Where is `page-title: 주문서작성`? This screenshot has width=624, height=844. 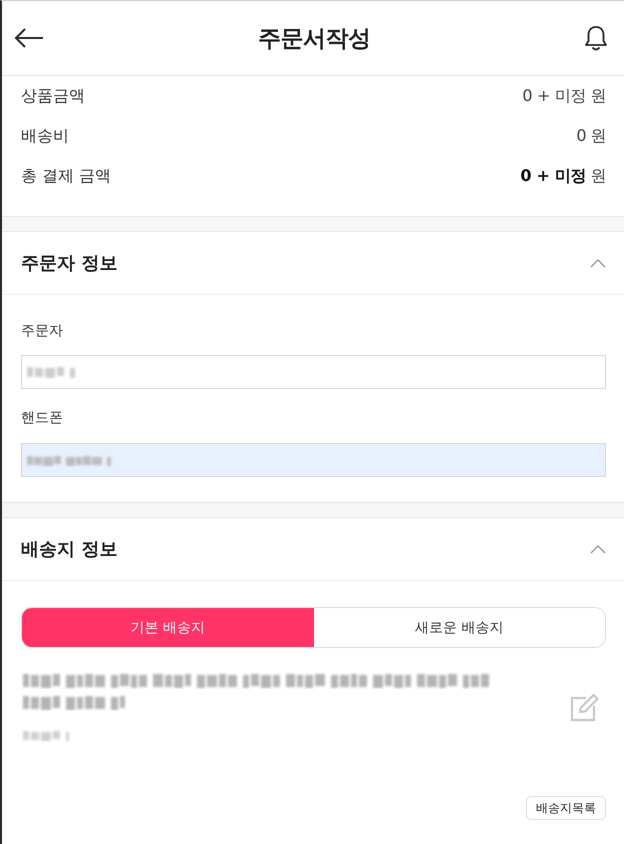
page-title: 주문서작성 is located at coordinates (314, 39).